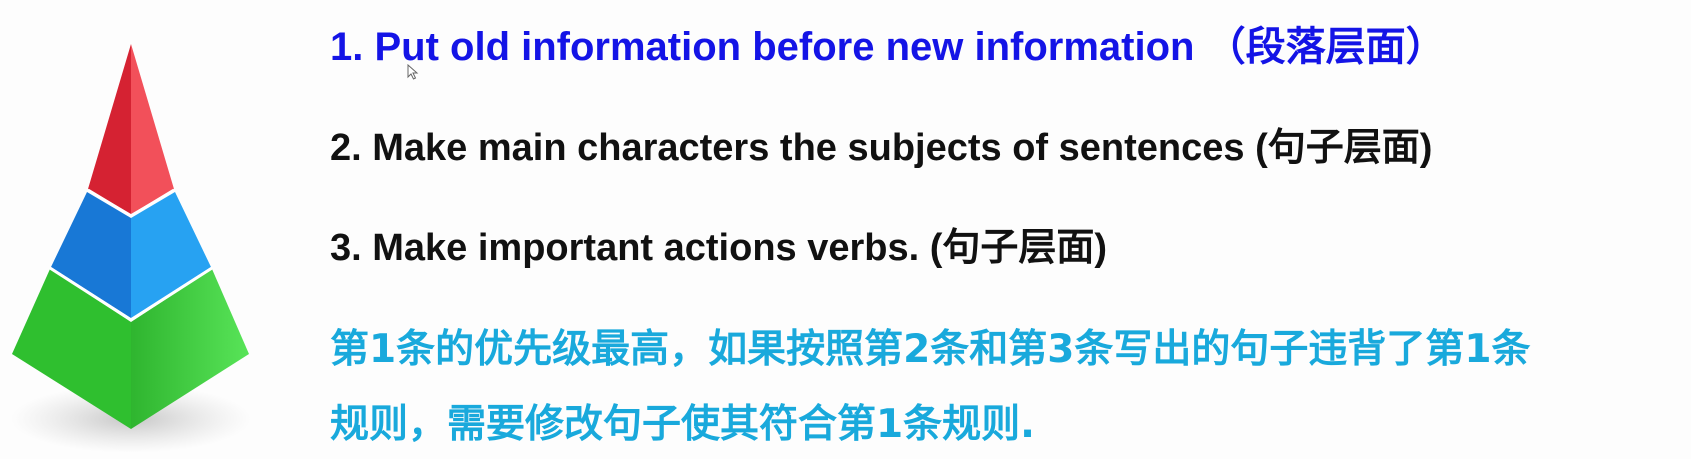 The image size is (1691, 459). Describe the element at coordinates (930, 349) in the screenshot. I see `priority-note-line-1: 第1条的优先级最高，如果按照第2条和第3条写出的句子违背了第1条` at that location.